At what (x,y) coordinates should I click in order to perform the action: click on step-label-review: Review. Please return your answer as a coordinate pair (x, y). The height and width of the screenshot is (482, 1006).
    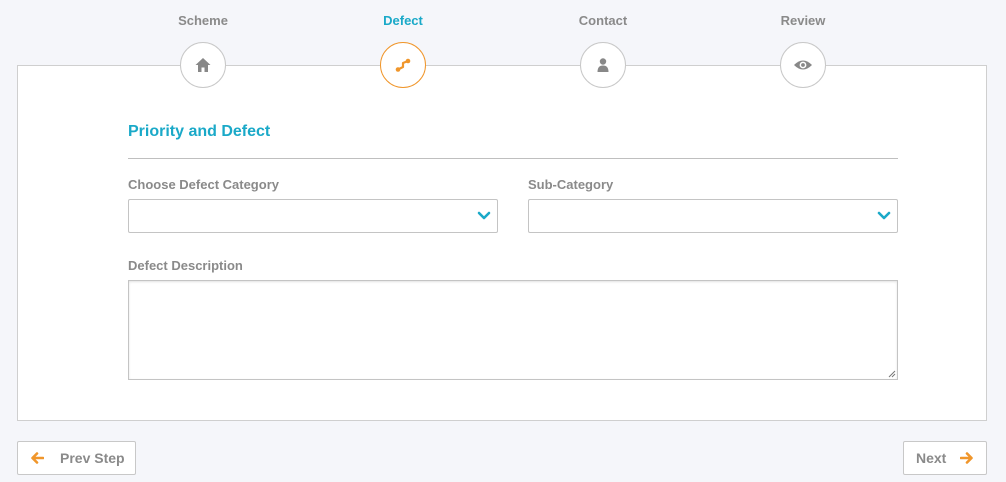
    Looking at the image, I should click on (803, 20).